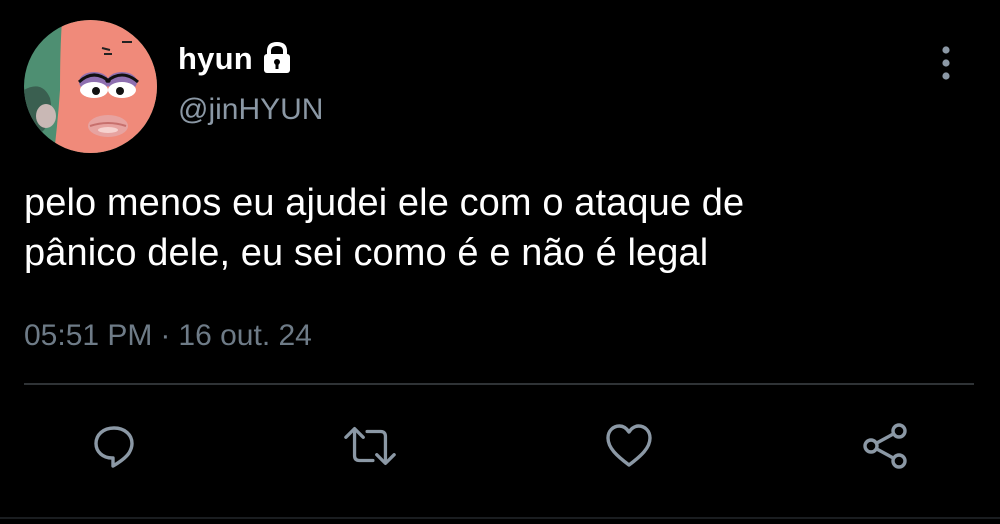 The height and width of the screenshot is (524, 1000). Describe the element at coordinates (88, 335) in the screenshot. I see `tweet-time: 05:51 PM` at that location.